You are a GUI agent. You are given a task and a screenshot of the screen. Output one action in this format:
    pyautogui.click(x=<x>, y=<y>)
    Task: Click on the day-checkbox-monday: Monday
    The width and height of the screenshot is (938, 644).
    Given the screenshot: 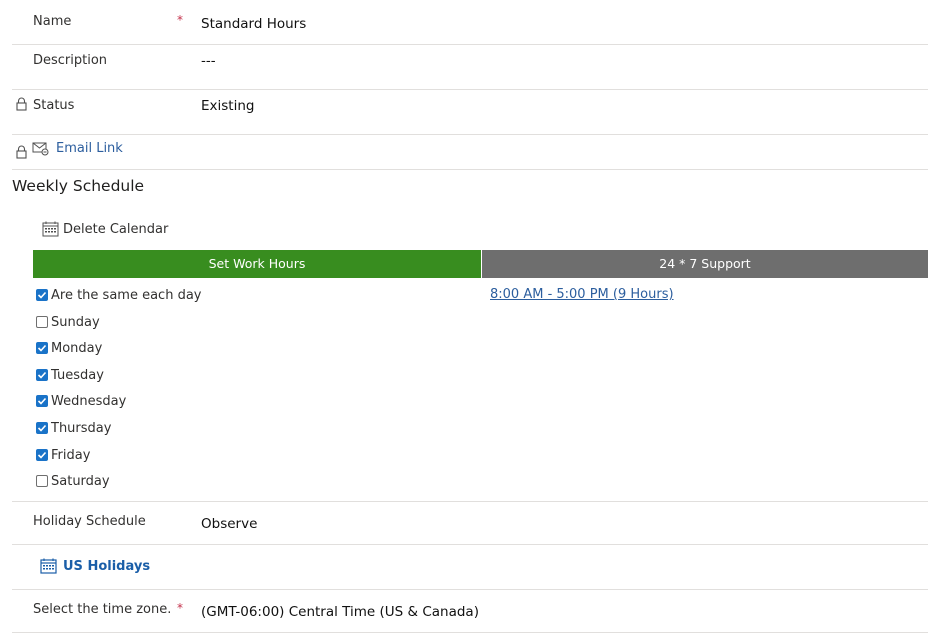 What is the action you would take?
    pyautogui.click(x=69, y=348)
    